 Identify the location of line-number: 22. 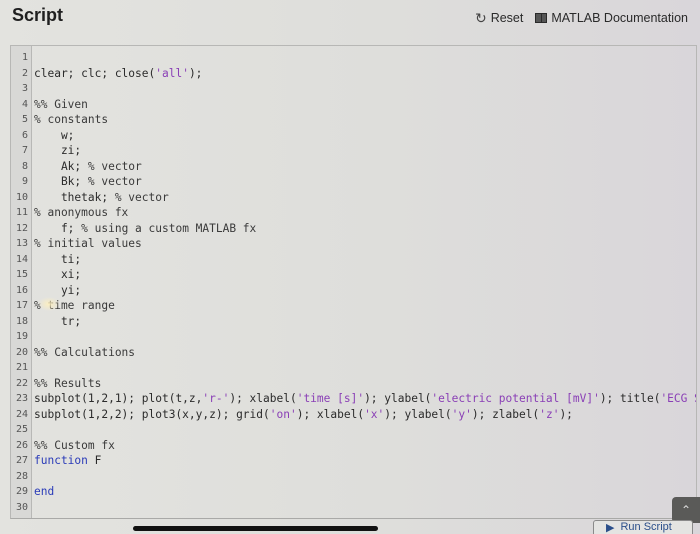
(21, 383).